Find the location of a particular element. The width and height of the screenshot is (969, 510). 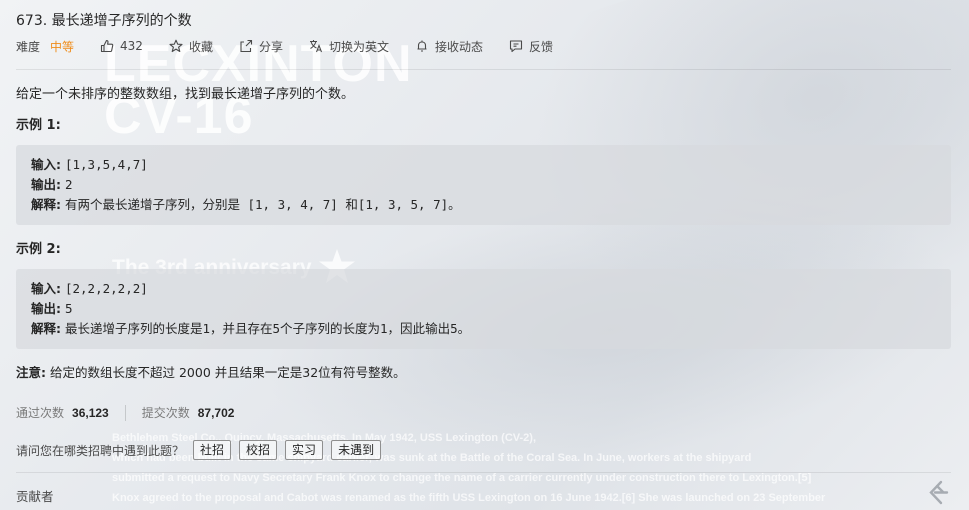

favorite-button: 收藏 is located at coordinates (191, 46).